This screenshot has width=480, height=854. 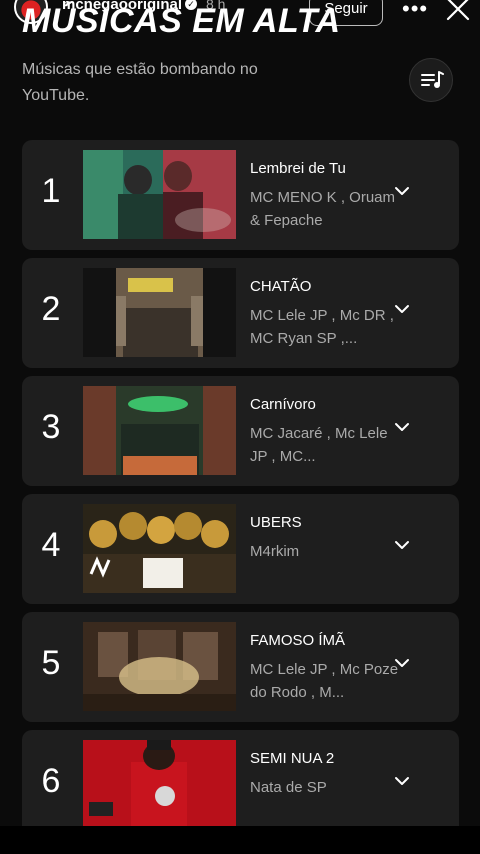 What do you see at coordinates (298, 640) in the screenshot?
I see `song-title: FAMOSO ÍMÃ` at bounding box center [298, 640].